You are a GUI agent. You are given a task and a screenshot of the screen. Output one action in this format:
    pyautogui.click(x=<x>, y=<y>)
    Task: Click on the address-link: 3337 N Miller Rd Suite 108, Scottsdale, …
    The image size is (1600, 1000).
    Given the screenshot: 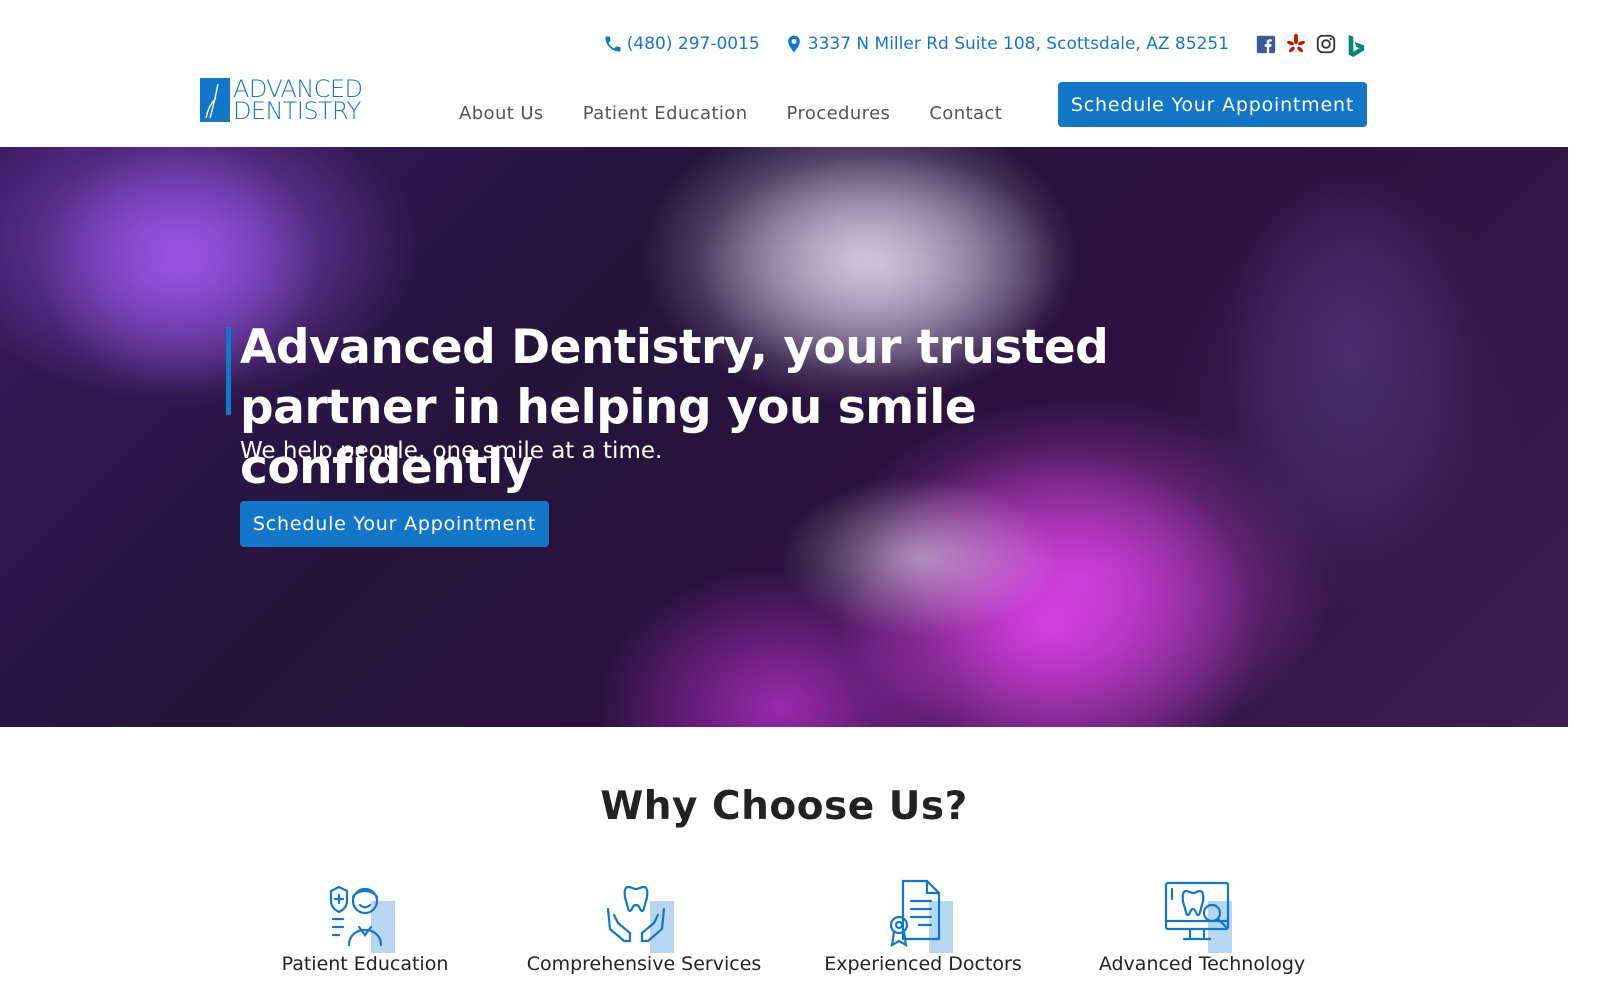 What is the action you would take?
    pyautogui.click(x=1006, y=44)
    